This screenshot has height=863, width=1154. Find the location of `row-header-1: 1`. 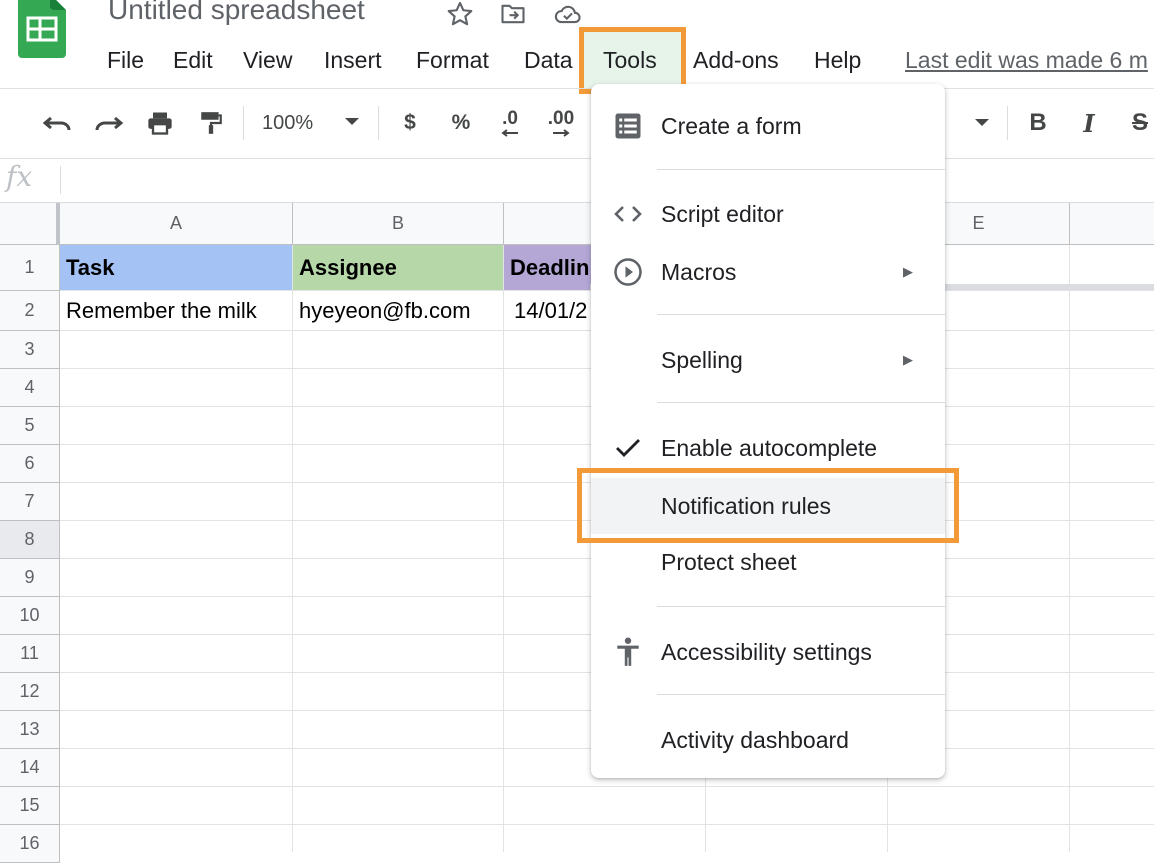

row-header-1: 1 is located at coordinates (30, 268).